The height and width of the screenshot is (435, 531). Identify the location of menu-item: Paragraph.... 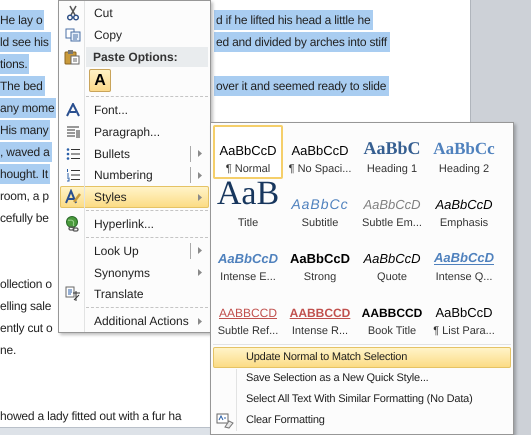
(134, 131).